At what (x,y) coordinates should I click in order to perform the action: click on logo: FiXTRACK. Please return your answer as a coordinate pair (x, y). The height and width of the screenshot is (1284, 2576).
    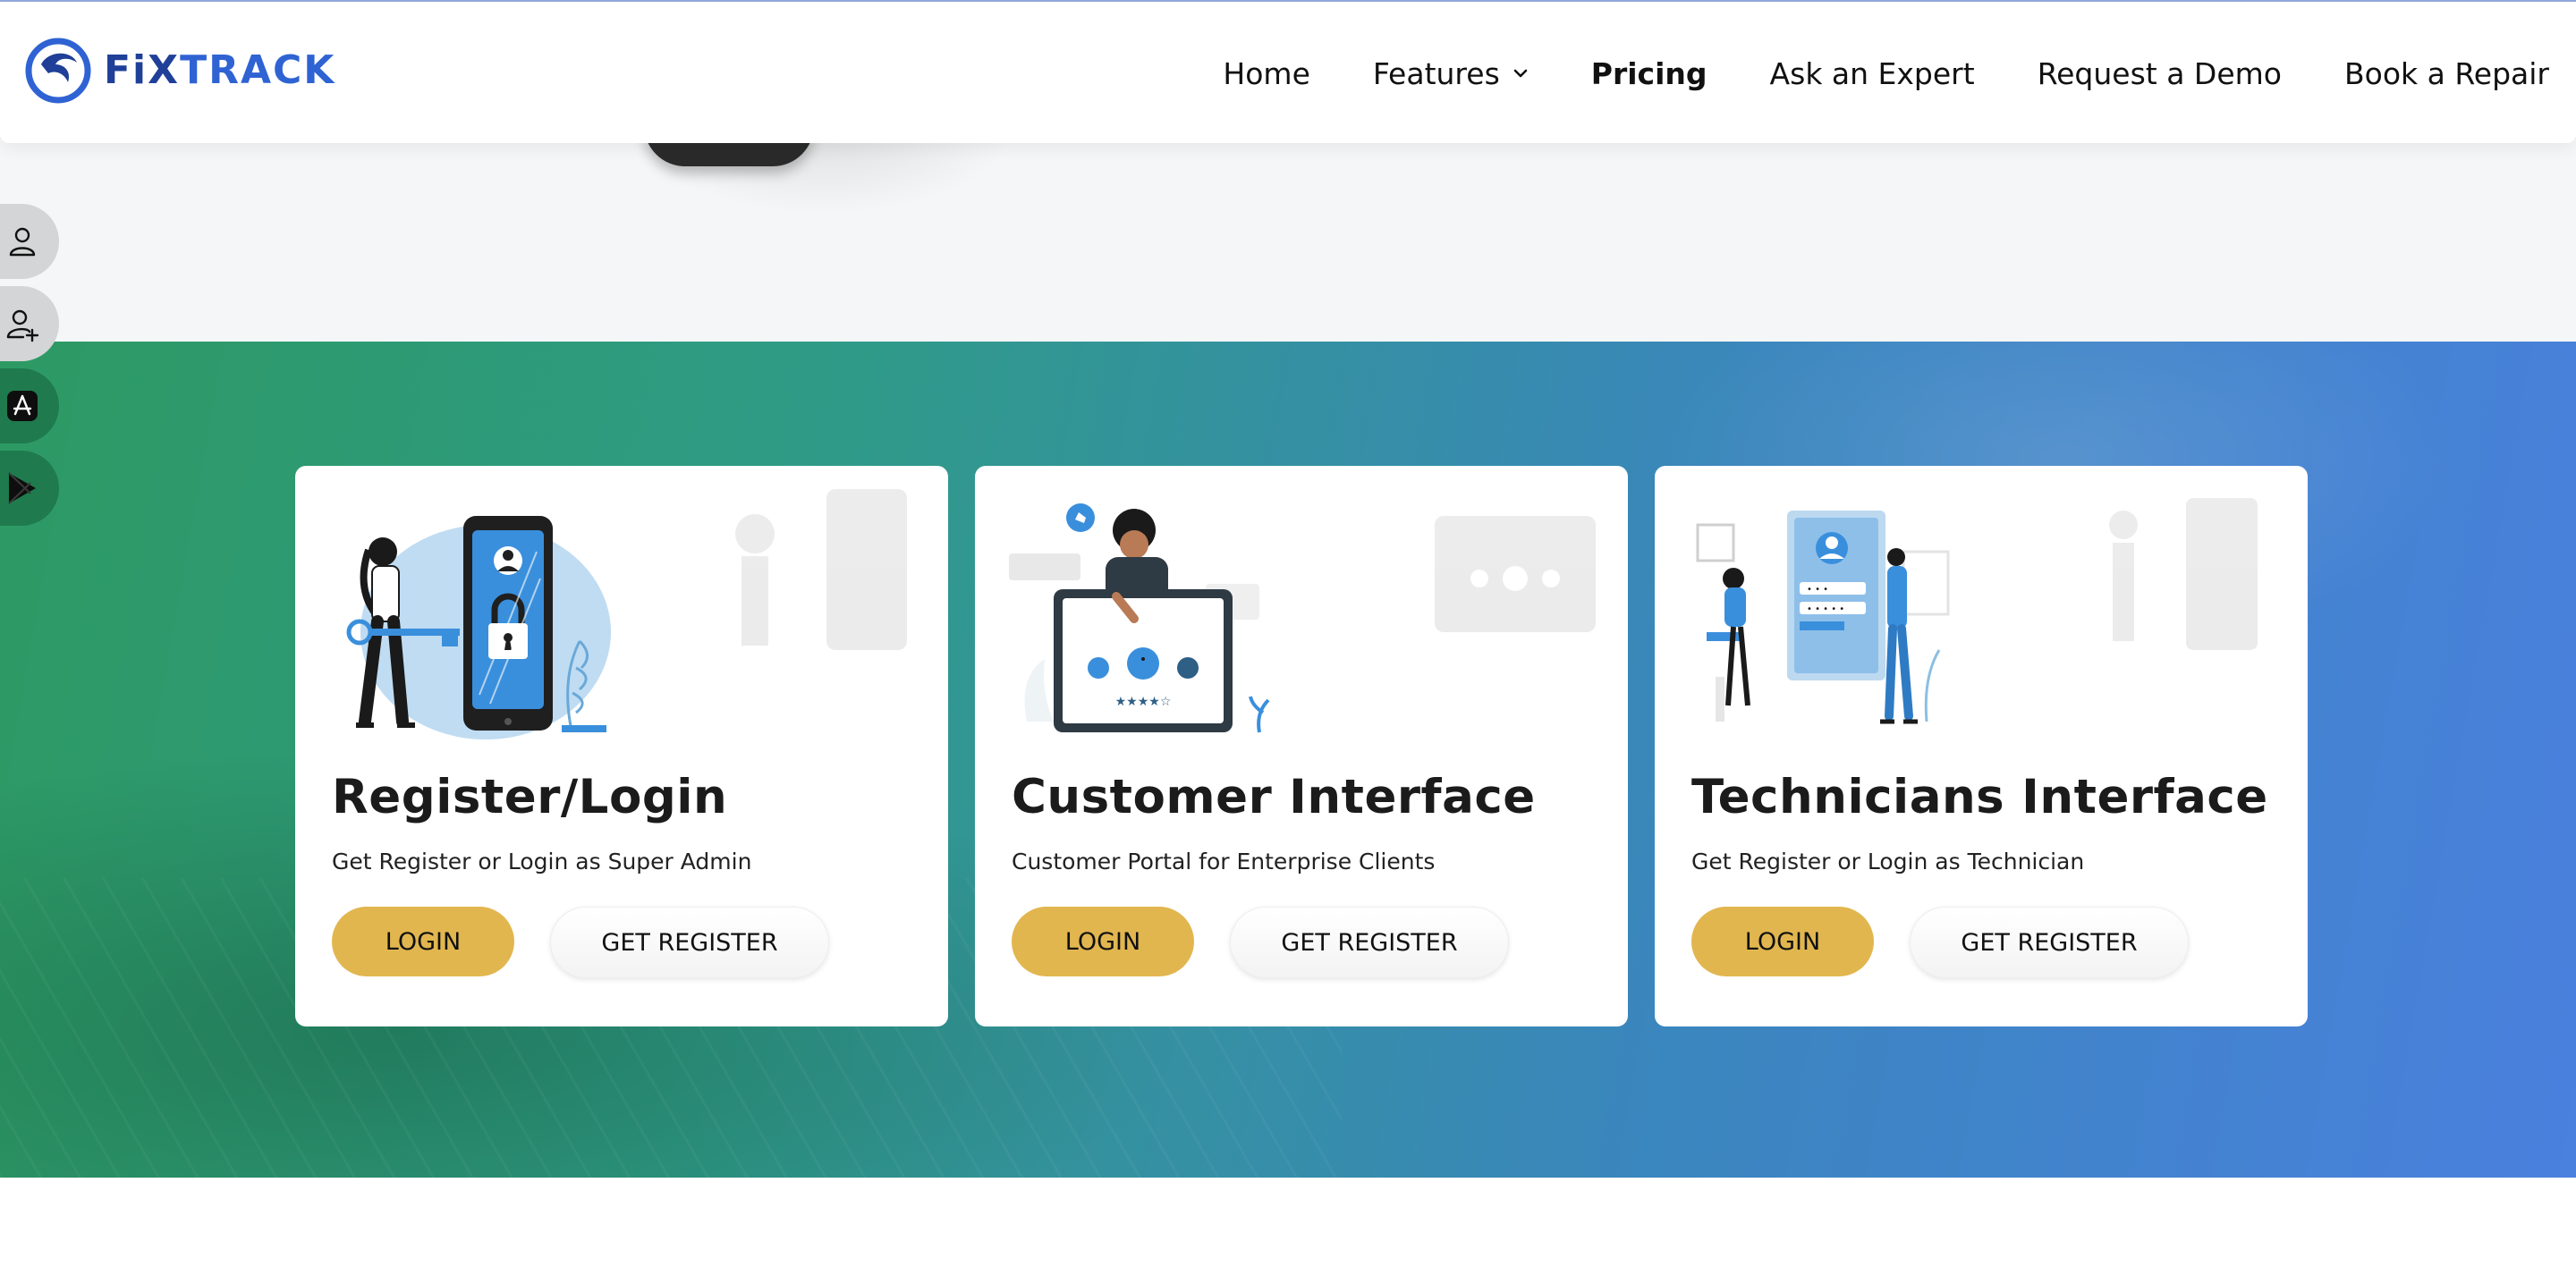
    Looking at the image, I should click on (180, 71).